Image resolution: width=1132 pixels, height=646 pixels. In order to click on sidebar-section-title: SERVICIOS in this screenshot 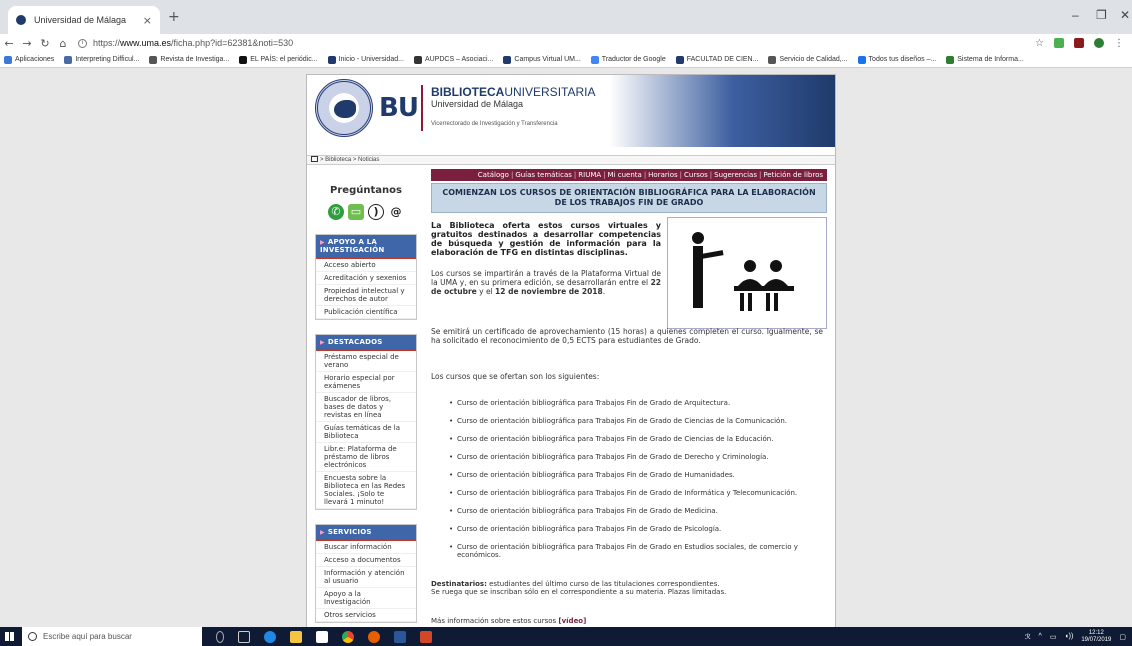, I will do `click(349, 532)`.